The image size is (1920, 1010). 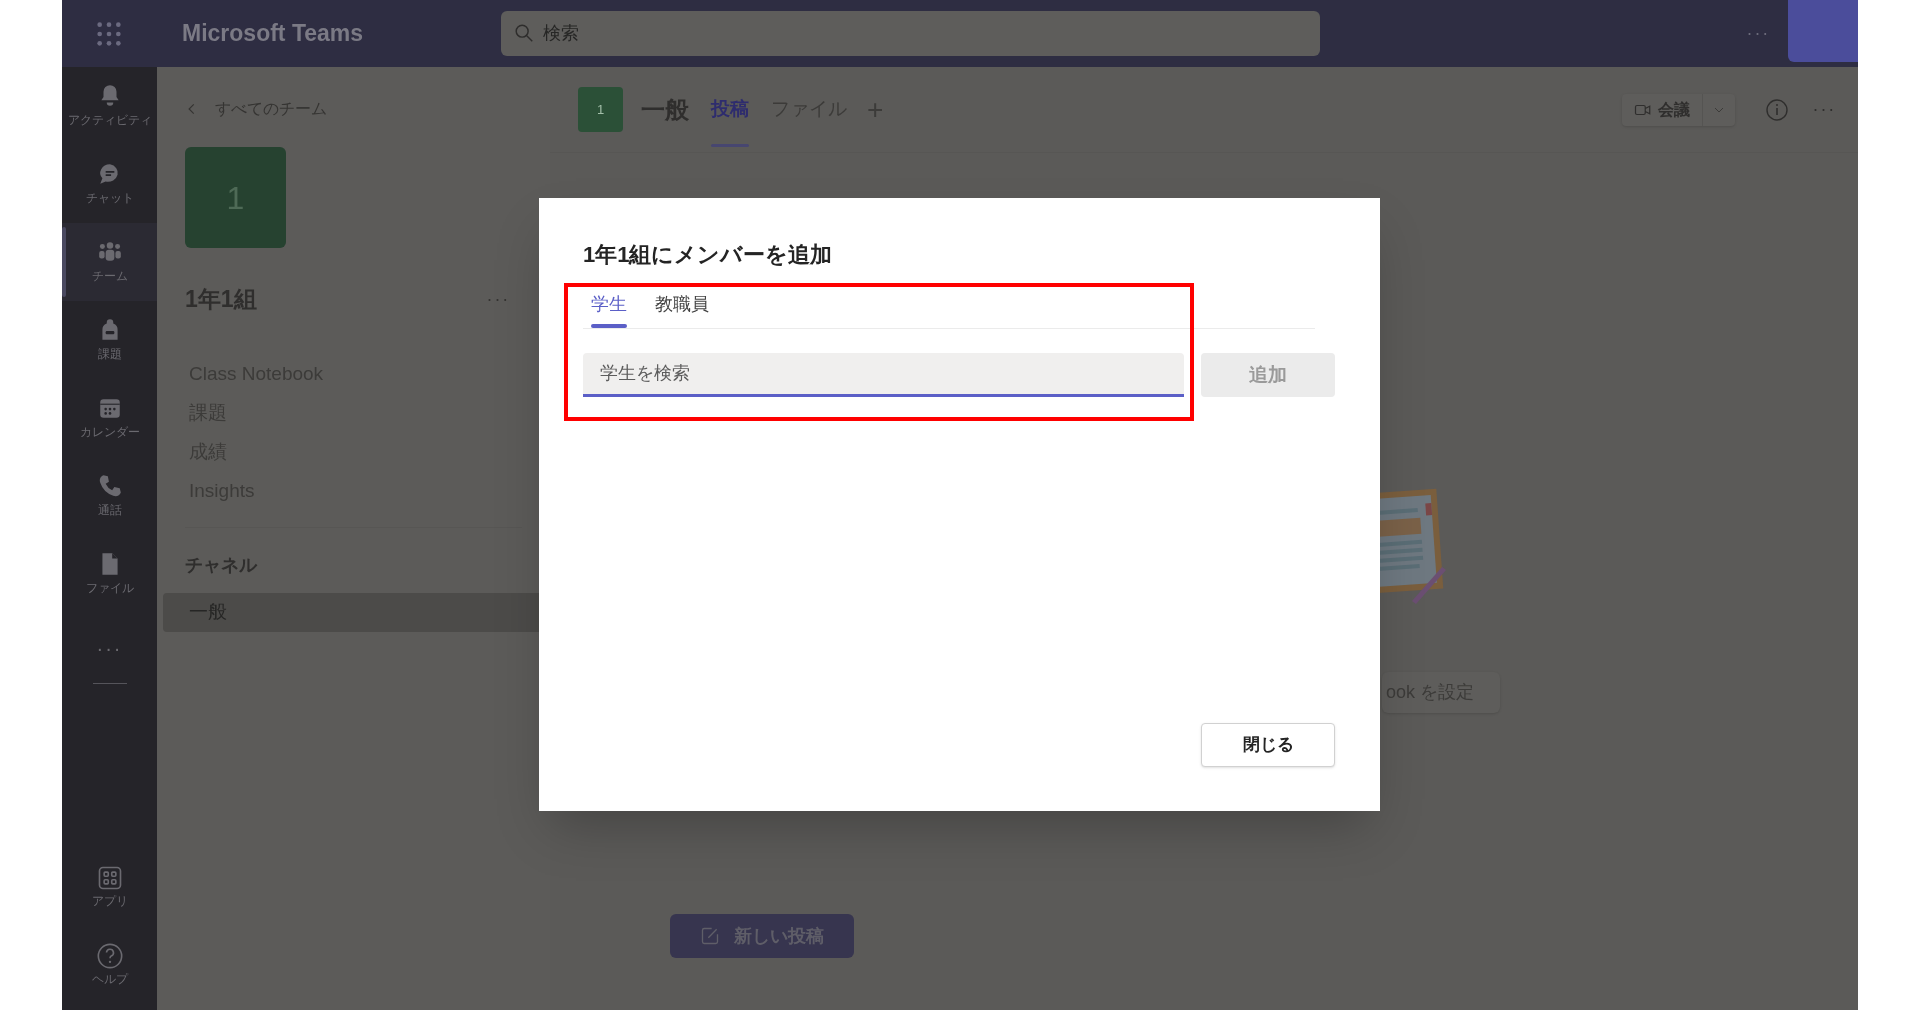 I want to click on member-tab: 学生, so click(x=609, y=308).